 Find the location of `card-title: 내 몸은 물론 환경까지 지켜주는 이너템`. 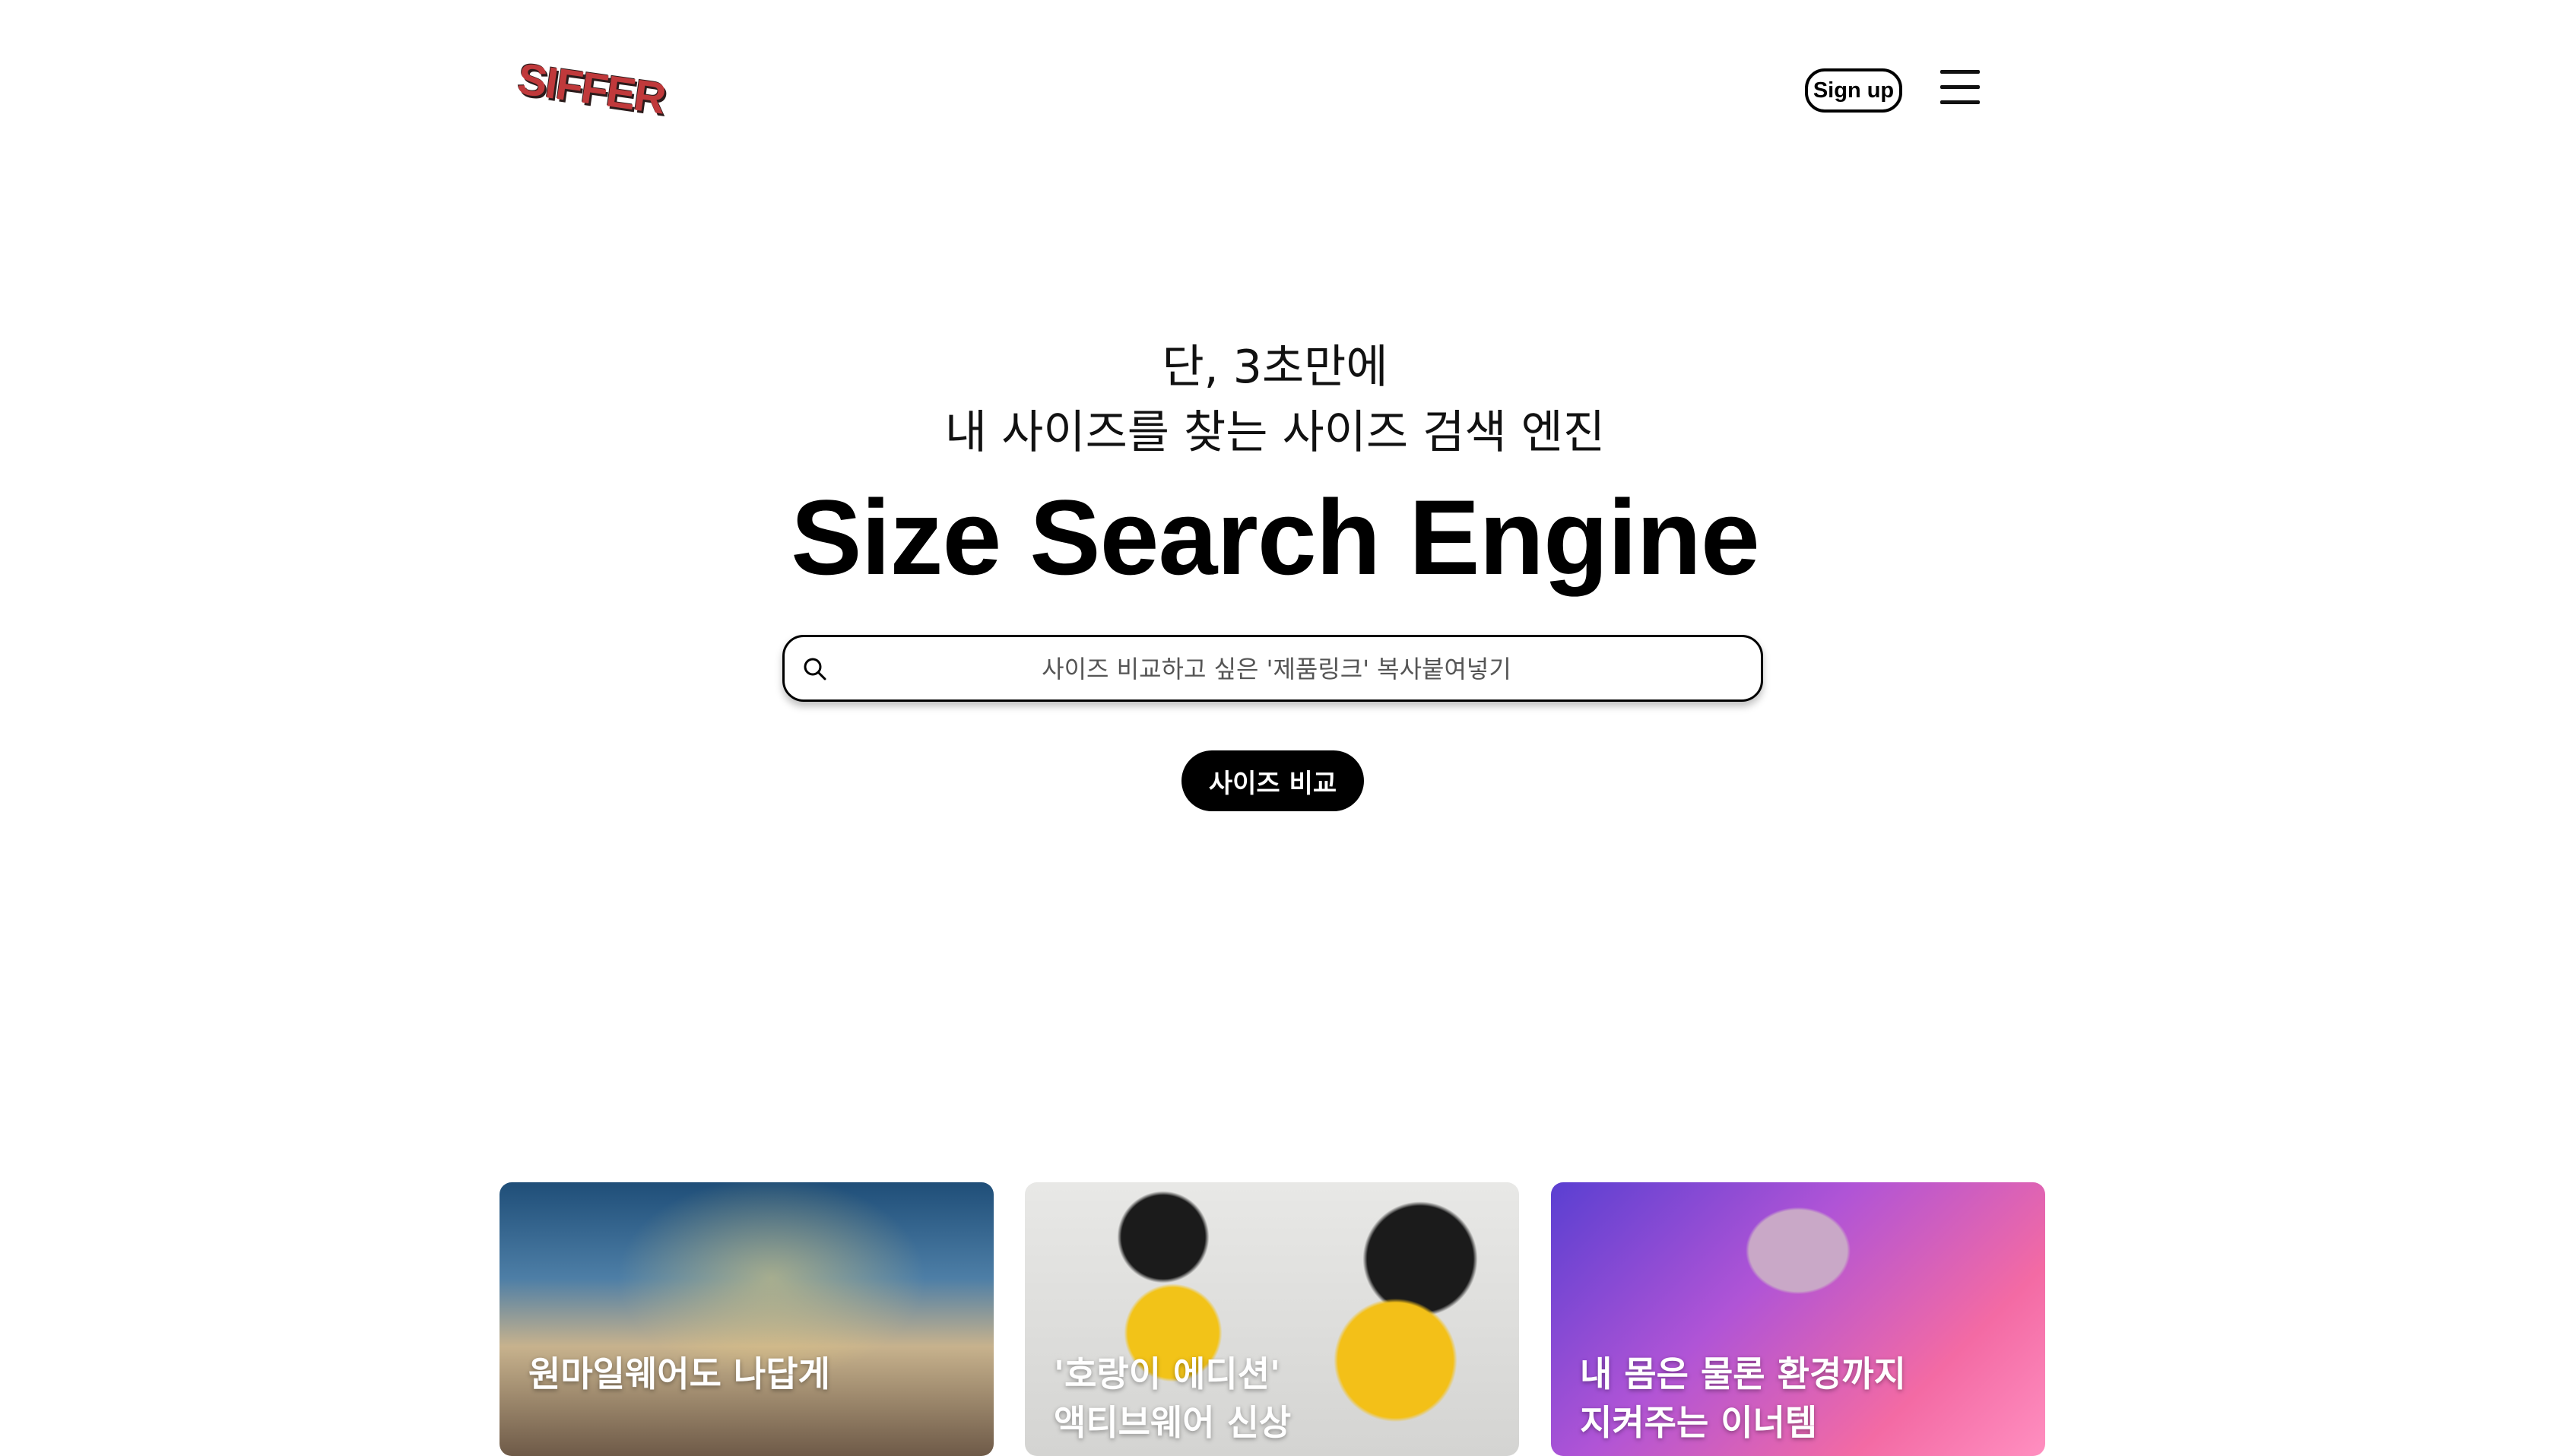

card-title: 내 몸은 물론 환경까지 지켜주는 이너템 is located at coordinates (1743, 1398).